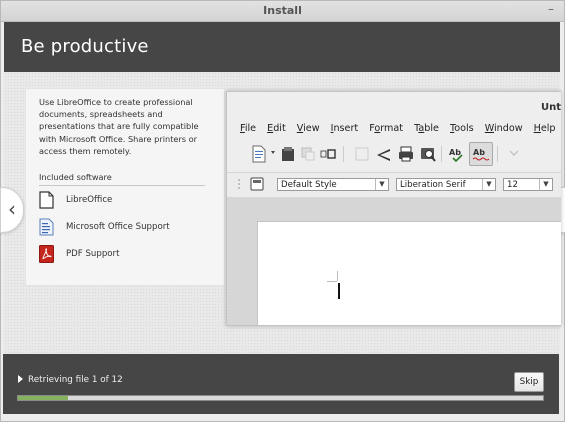  Describe the element at coordinates (122, 179) in the screenshot. I see `included-software-label: Included software` at that location.